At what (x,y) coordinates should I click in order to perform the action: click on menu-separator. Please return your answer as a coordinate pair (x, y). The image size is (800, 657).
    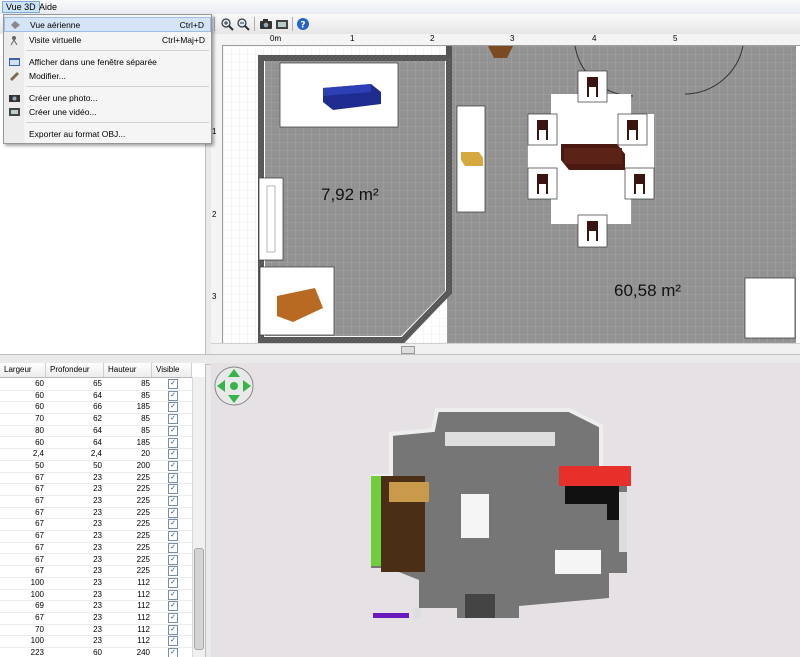
    Looking at the image, I should click on (117, 122).